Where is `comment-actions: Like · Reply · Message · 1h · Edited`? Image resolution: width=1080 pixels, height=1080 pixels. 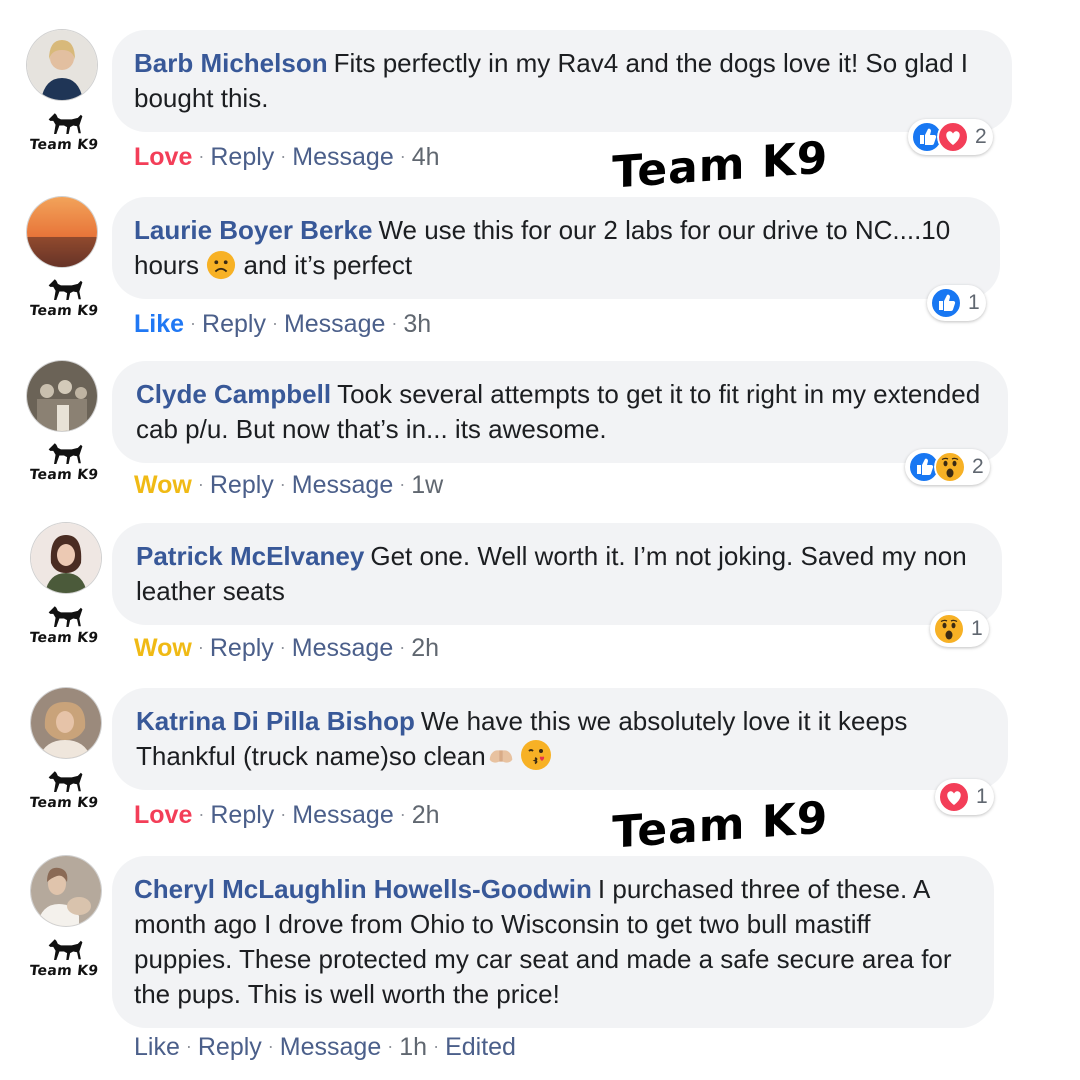
comment-actions: Like · Reply · Message · 1h · Edited is located at coordinates (325, 1047).